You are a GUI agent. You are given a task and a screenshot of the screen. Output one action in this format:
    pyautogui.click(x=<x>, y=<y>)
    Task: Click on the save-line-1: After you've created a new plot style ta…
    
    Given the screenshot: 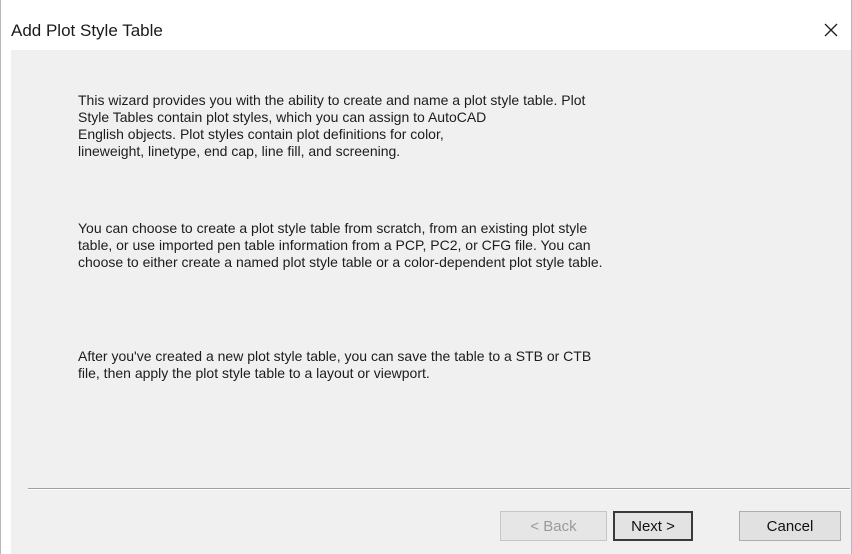 What is the action you would take?
    pyautogui.click(x=335, y=356)
    